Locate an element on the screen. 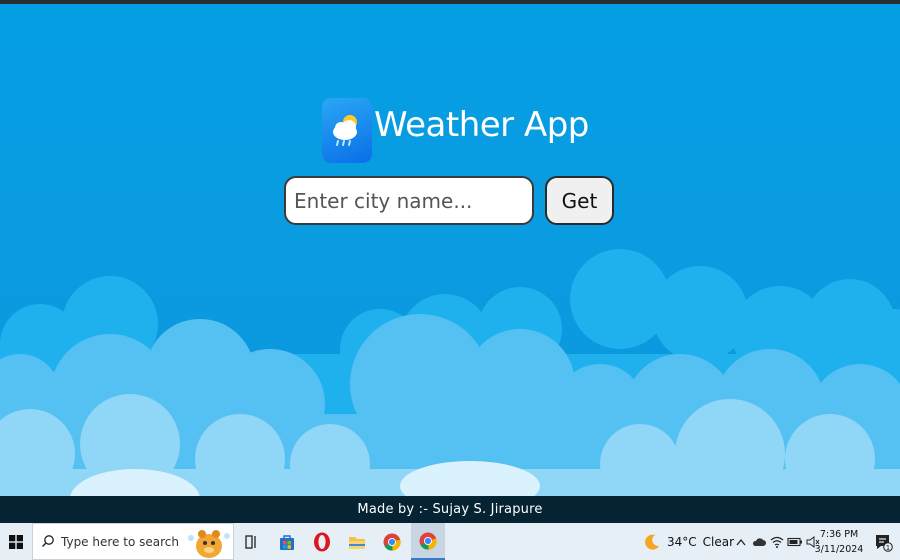 This screenshot has width=900, height=560. notification-count: 1 is located at coordinates (888, 547).